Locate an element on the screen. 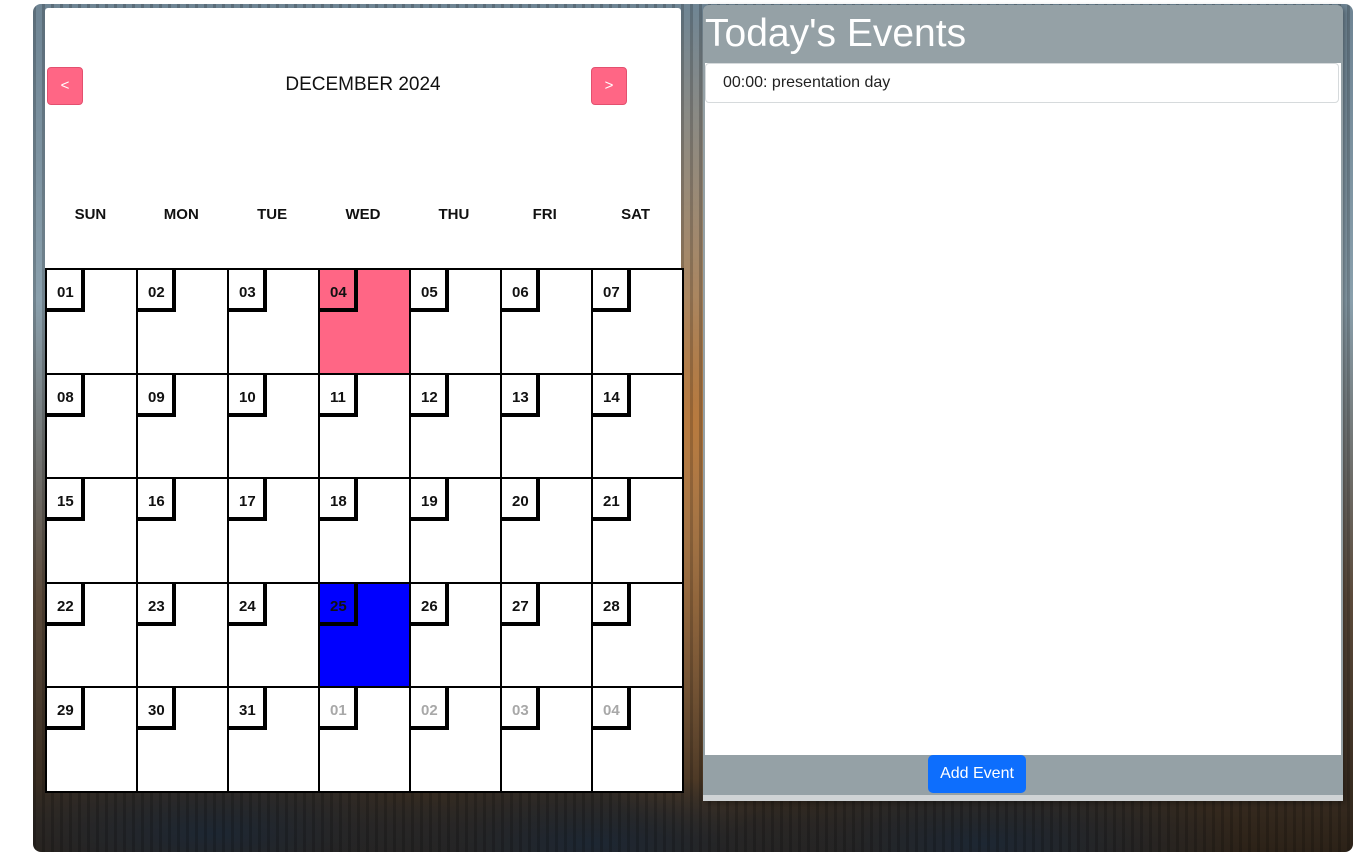  day-number: 31 is located at coordinates (248, 709).